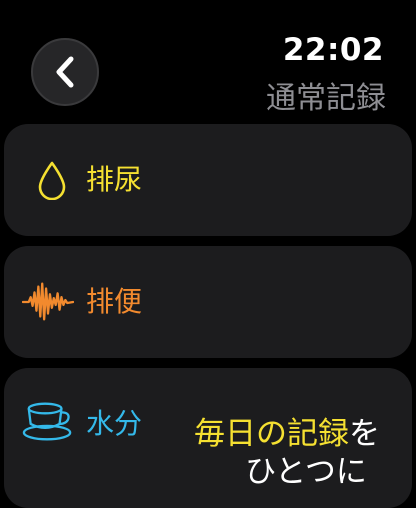  Describe the element at coordinates (52, 180) in the screenshot. I see `droplet-icon` at that location.